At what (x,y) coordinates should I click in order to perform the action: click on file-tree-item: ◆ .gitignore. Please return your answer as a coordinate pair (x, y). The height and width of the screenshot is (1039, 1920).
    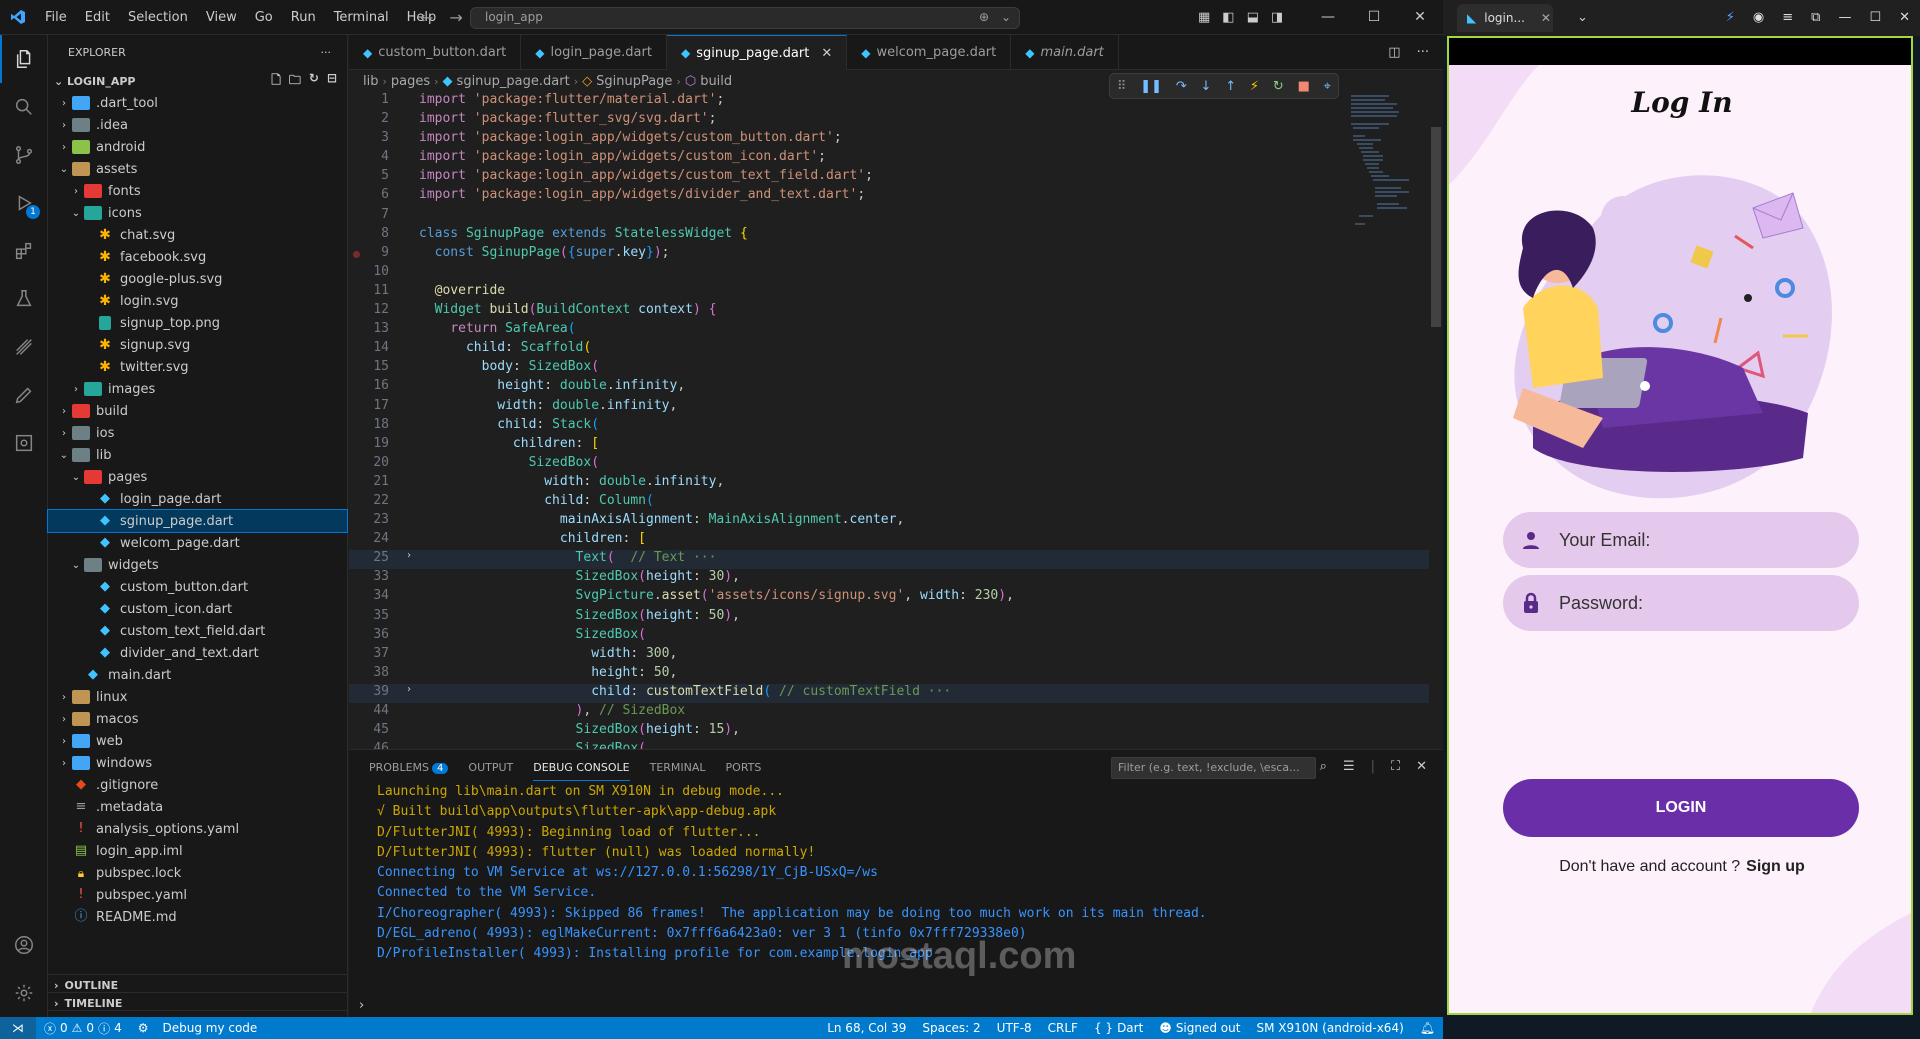
    Looking at the image, I should click on (197, 785).